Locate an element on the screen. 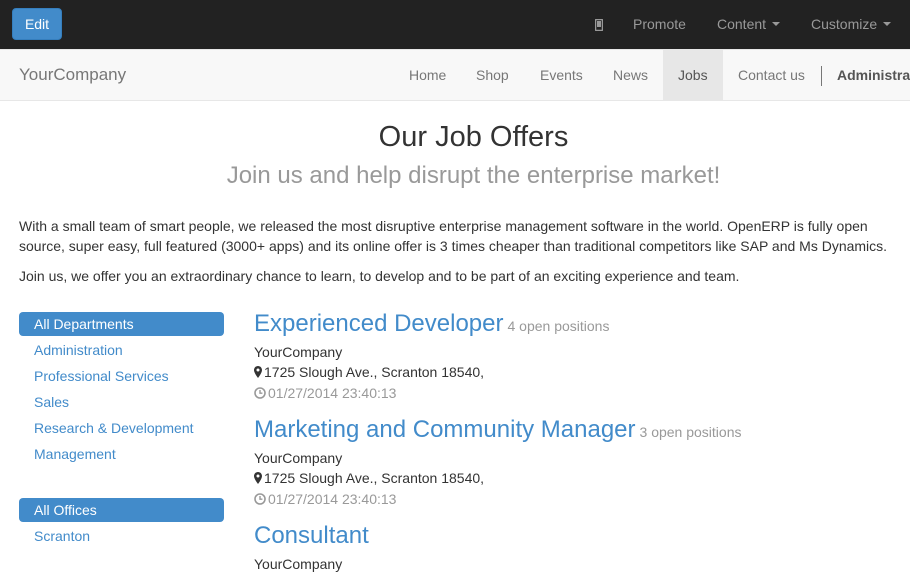 The width and height of the screenshot is (910, 573). filter-administration: Administration is located at coordinates (121, 350).